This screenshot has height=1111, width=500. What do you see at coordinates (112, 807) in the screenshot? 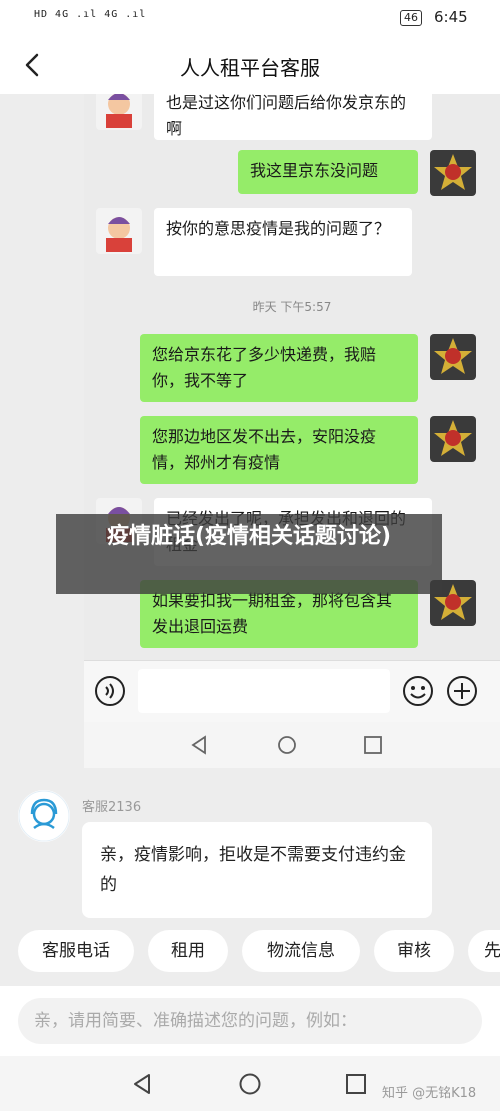
I see `agent-name: 客服2136` at bounding box center [112, 807].